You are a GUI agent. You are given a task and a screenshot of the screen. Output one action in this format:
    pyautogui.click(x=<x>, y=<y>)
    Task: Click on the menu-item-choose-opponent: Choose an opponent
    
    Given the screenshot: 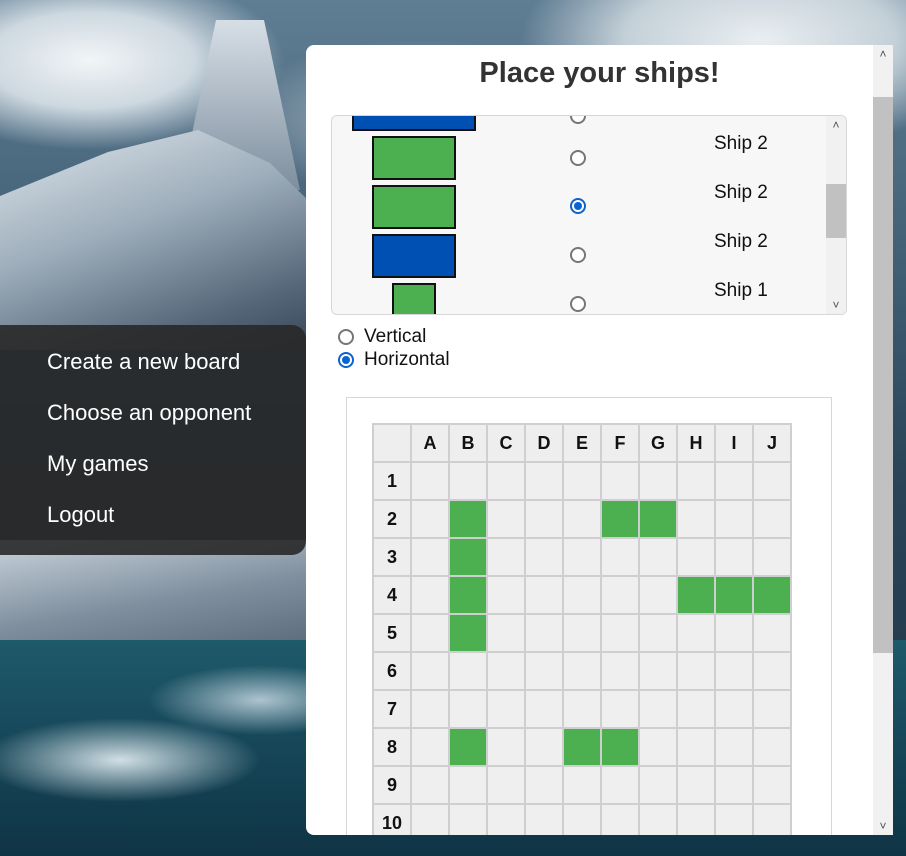 What is the action you would take?
    pyautogui.click(x=149, y=413)
    